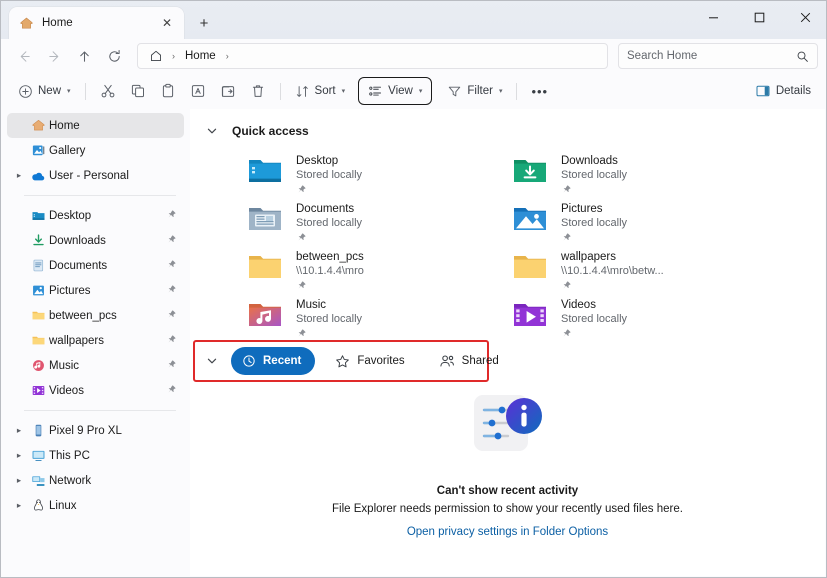 The height and width of the screenshot is (578, 827). I want to click on linux-icon, so click(38, 505).